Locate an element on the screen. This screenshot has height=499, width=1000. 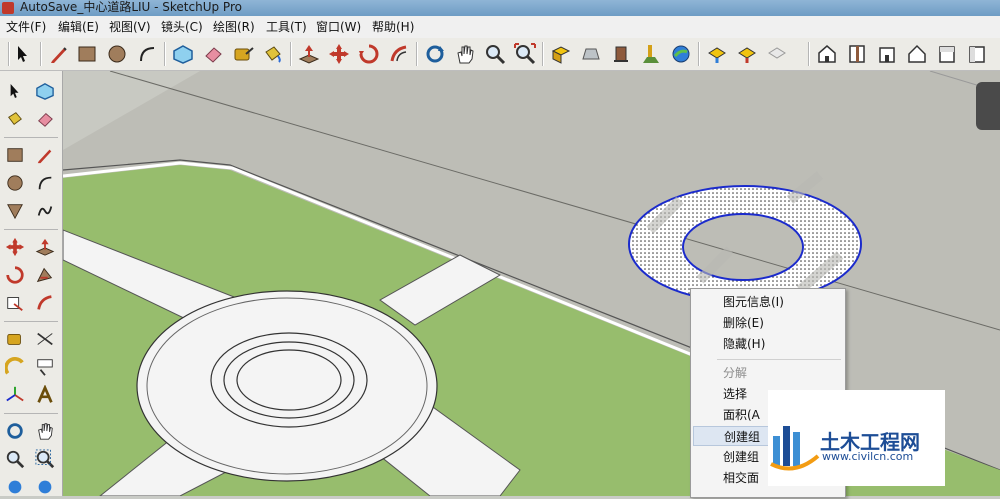
toggle-terrain-icon is located at coordinates (681, 54).